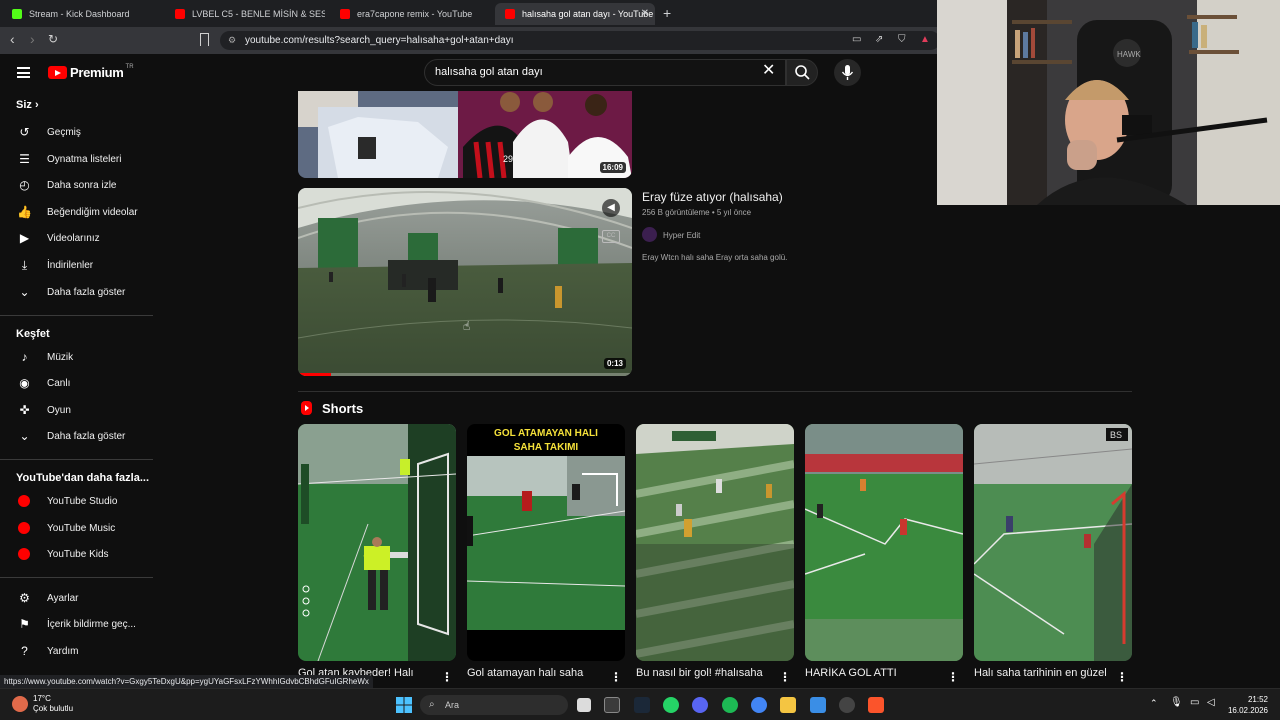 This screenshot has width=1280, height=720. I want to click on microphone-icon, so click(847, 72).